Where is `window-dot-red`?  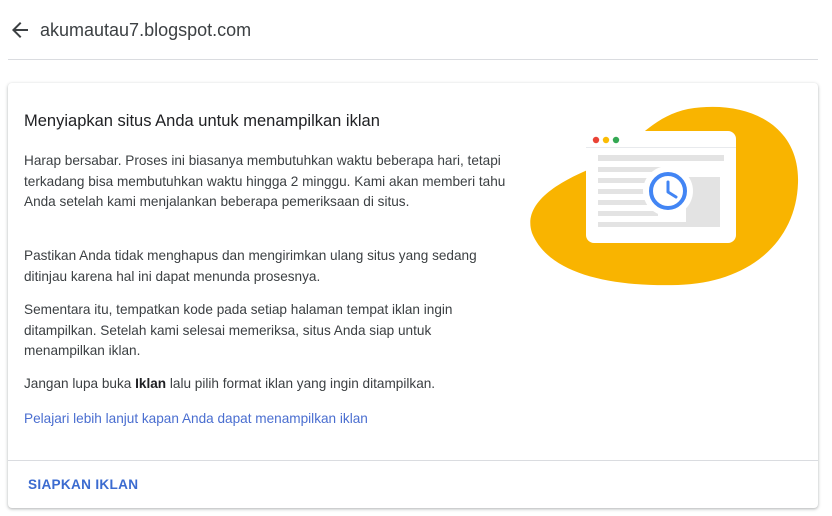 window-dot-red is located at coordinates (596, 140).